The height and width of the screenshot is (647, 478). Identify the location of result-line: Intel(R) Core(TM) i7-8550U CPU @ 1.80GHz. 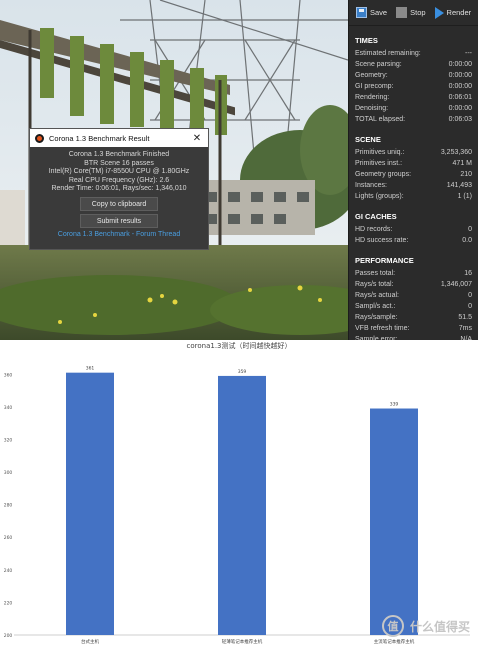
(119, 172).